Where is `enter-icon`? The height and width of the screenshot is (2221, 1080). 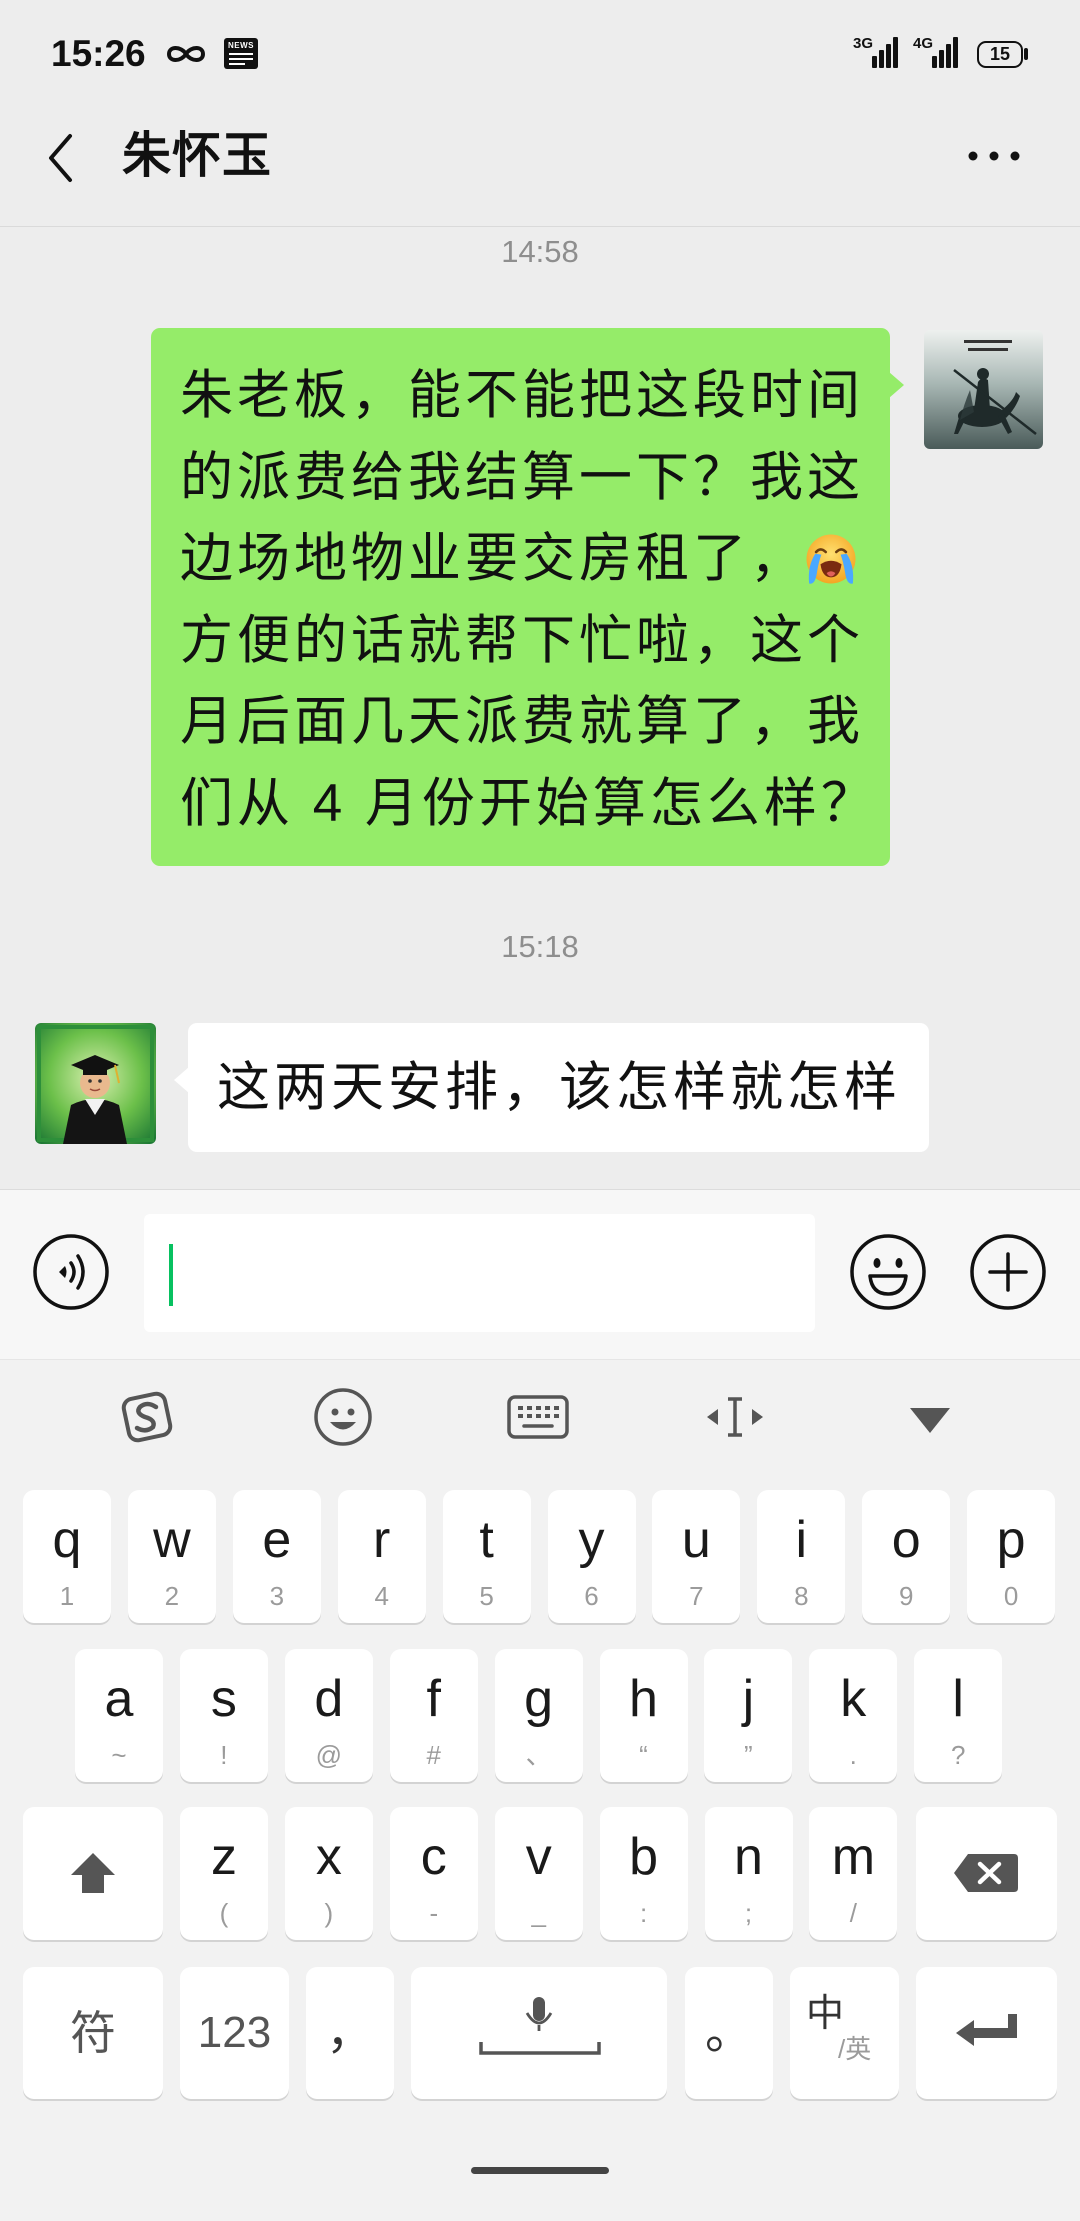
enter-icon is located at coordinates (986, 2030).